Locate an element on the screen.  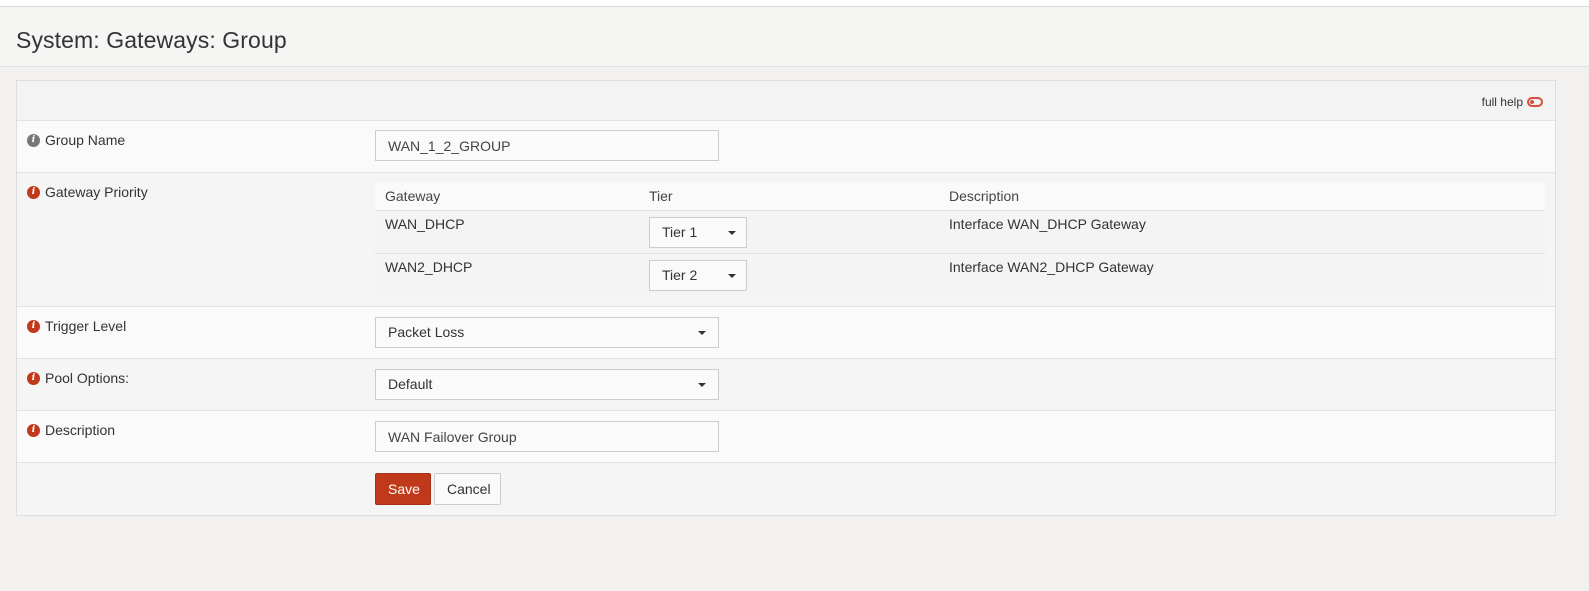
row-group-name: i Group Name is located at coordinates (786, 147).